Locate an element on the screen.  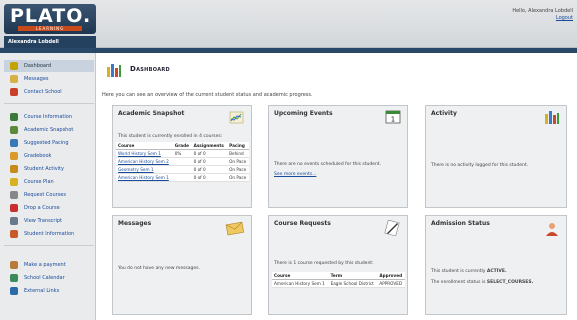
sidebar-item-course-information: Course Information is located at coordinates (49, 117).